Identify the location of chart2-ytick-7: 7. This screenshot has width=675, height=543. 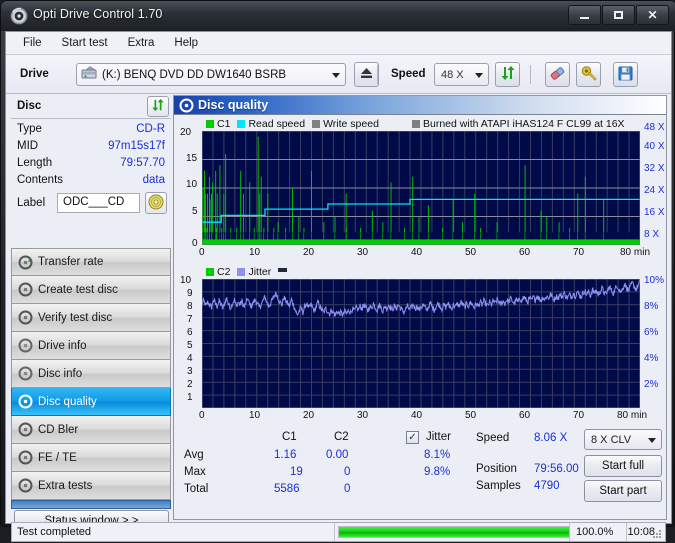
(190, 319).